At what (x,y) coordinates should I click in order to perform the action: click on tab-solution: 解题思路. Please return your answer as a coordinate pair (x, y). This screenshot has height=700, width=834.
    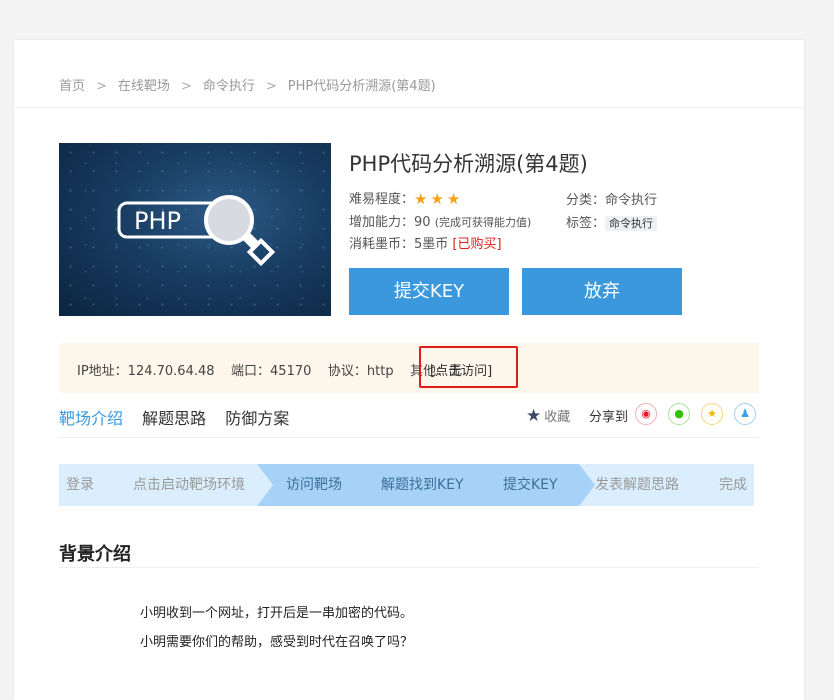
    Looking at the image, I should click on (174, 418).